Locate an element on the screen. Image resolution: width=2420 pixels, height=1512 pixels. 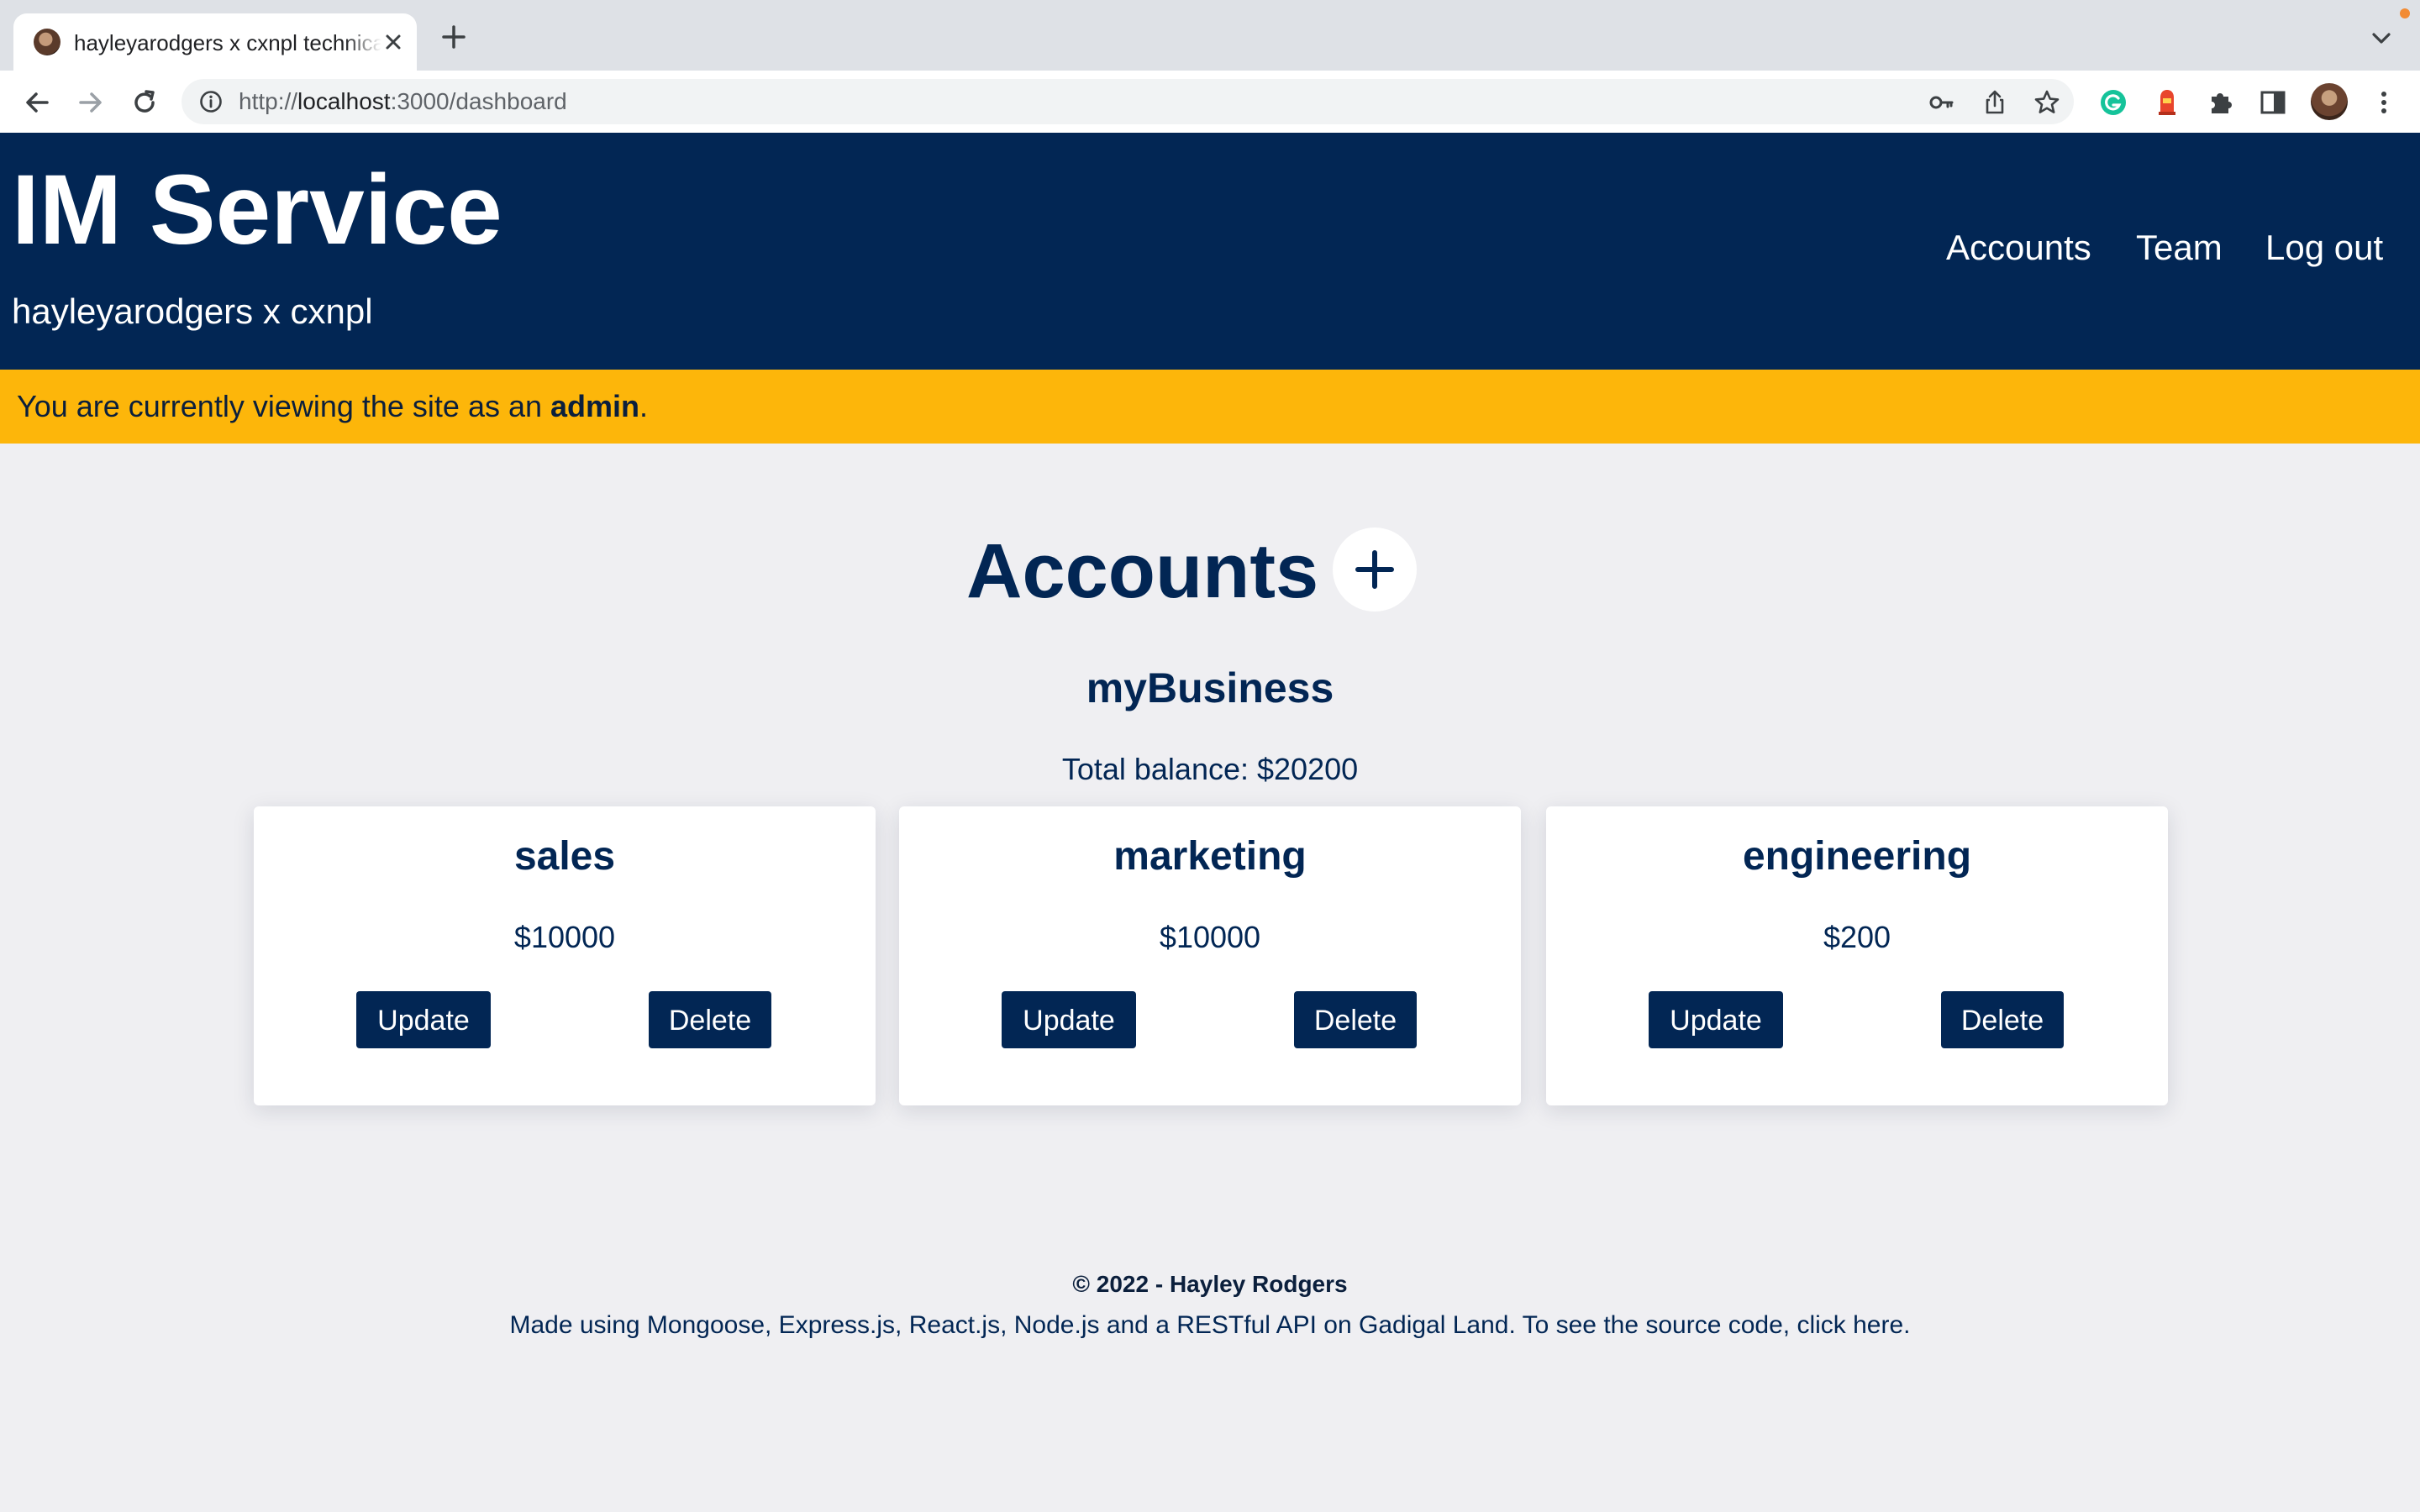
puzzle-icon is located at coordinates (2221, 102).